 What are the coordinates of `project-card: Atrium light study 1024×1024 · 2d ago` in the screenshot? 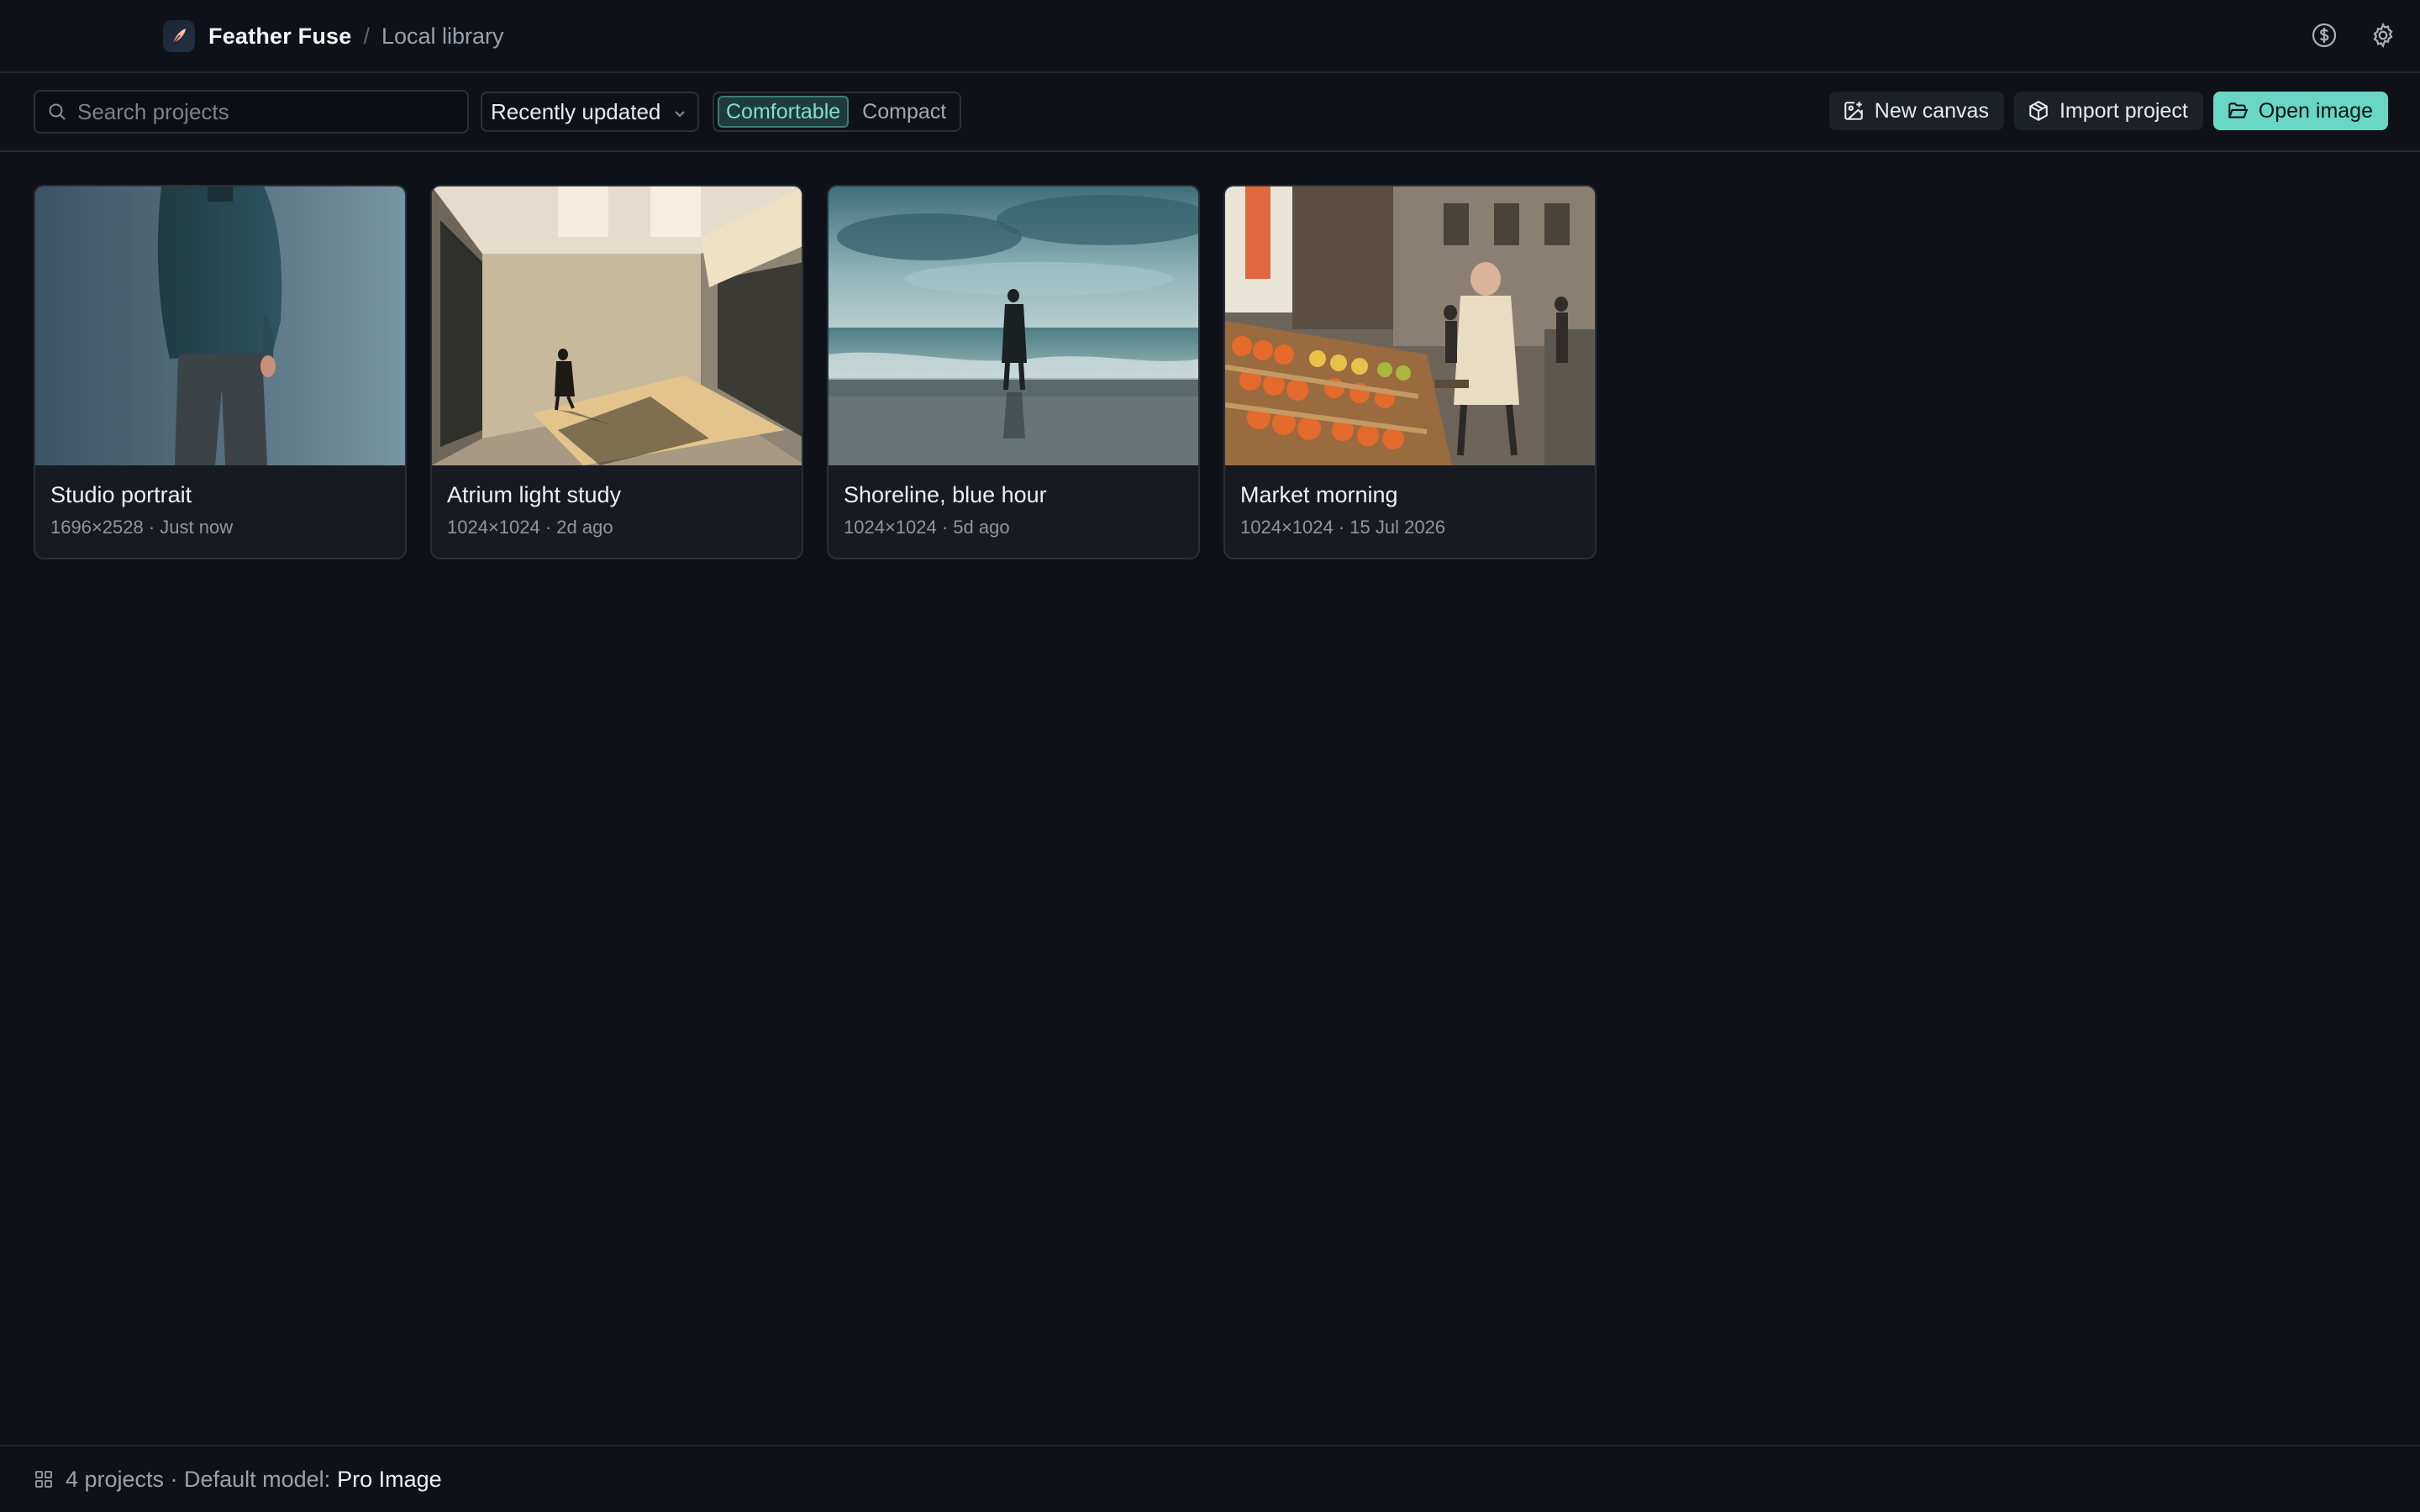 It's located at (616, 372).